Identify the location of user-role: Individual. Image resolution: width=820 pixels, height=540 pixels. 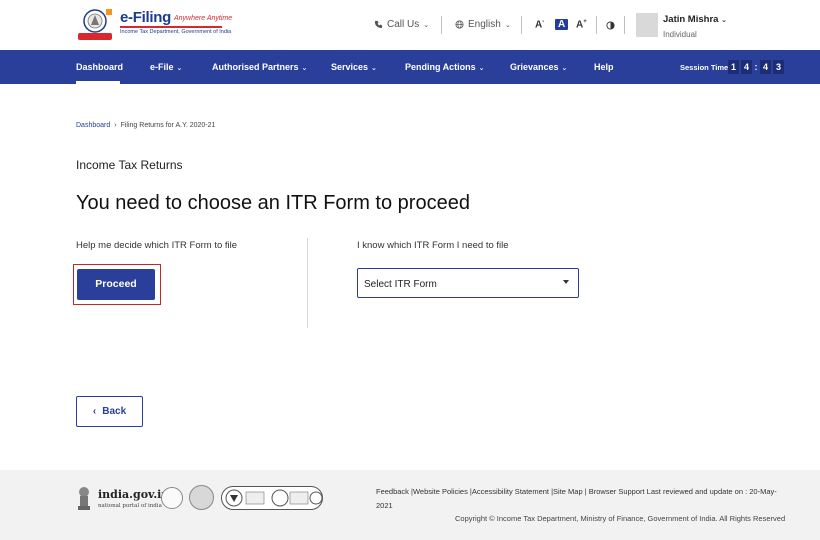
(680, 34).